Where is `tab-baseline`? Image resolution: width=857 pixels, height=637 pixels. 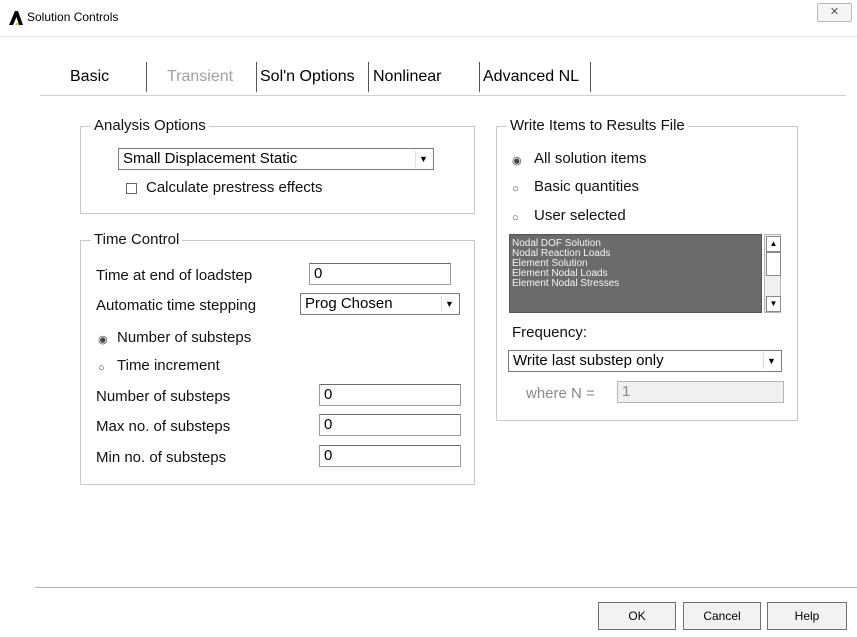 tab-baseline is located at coordinates (443, 95).